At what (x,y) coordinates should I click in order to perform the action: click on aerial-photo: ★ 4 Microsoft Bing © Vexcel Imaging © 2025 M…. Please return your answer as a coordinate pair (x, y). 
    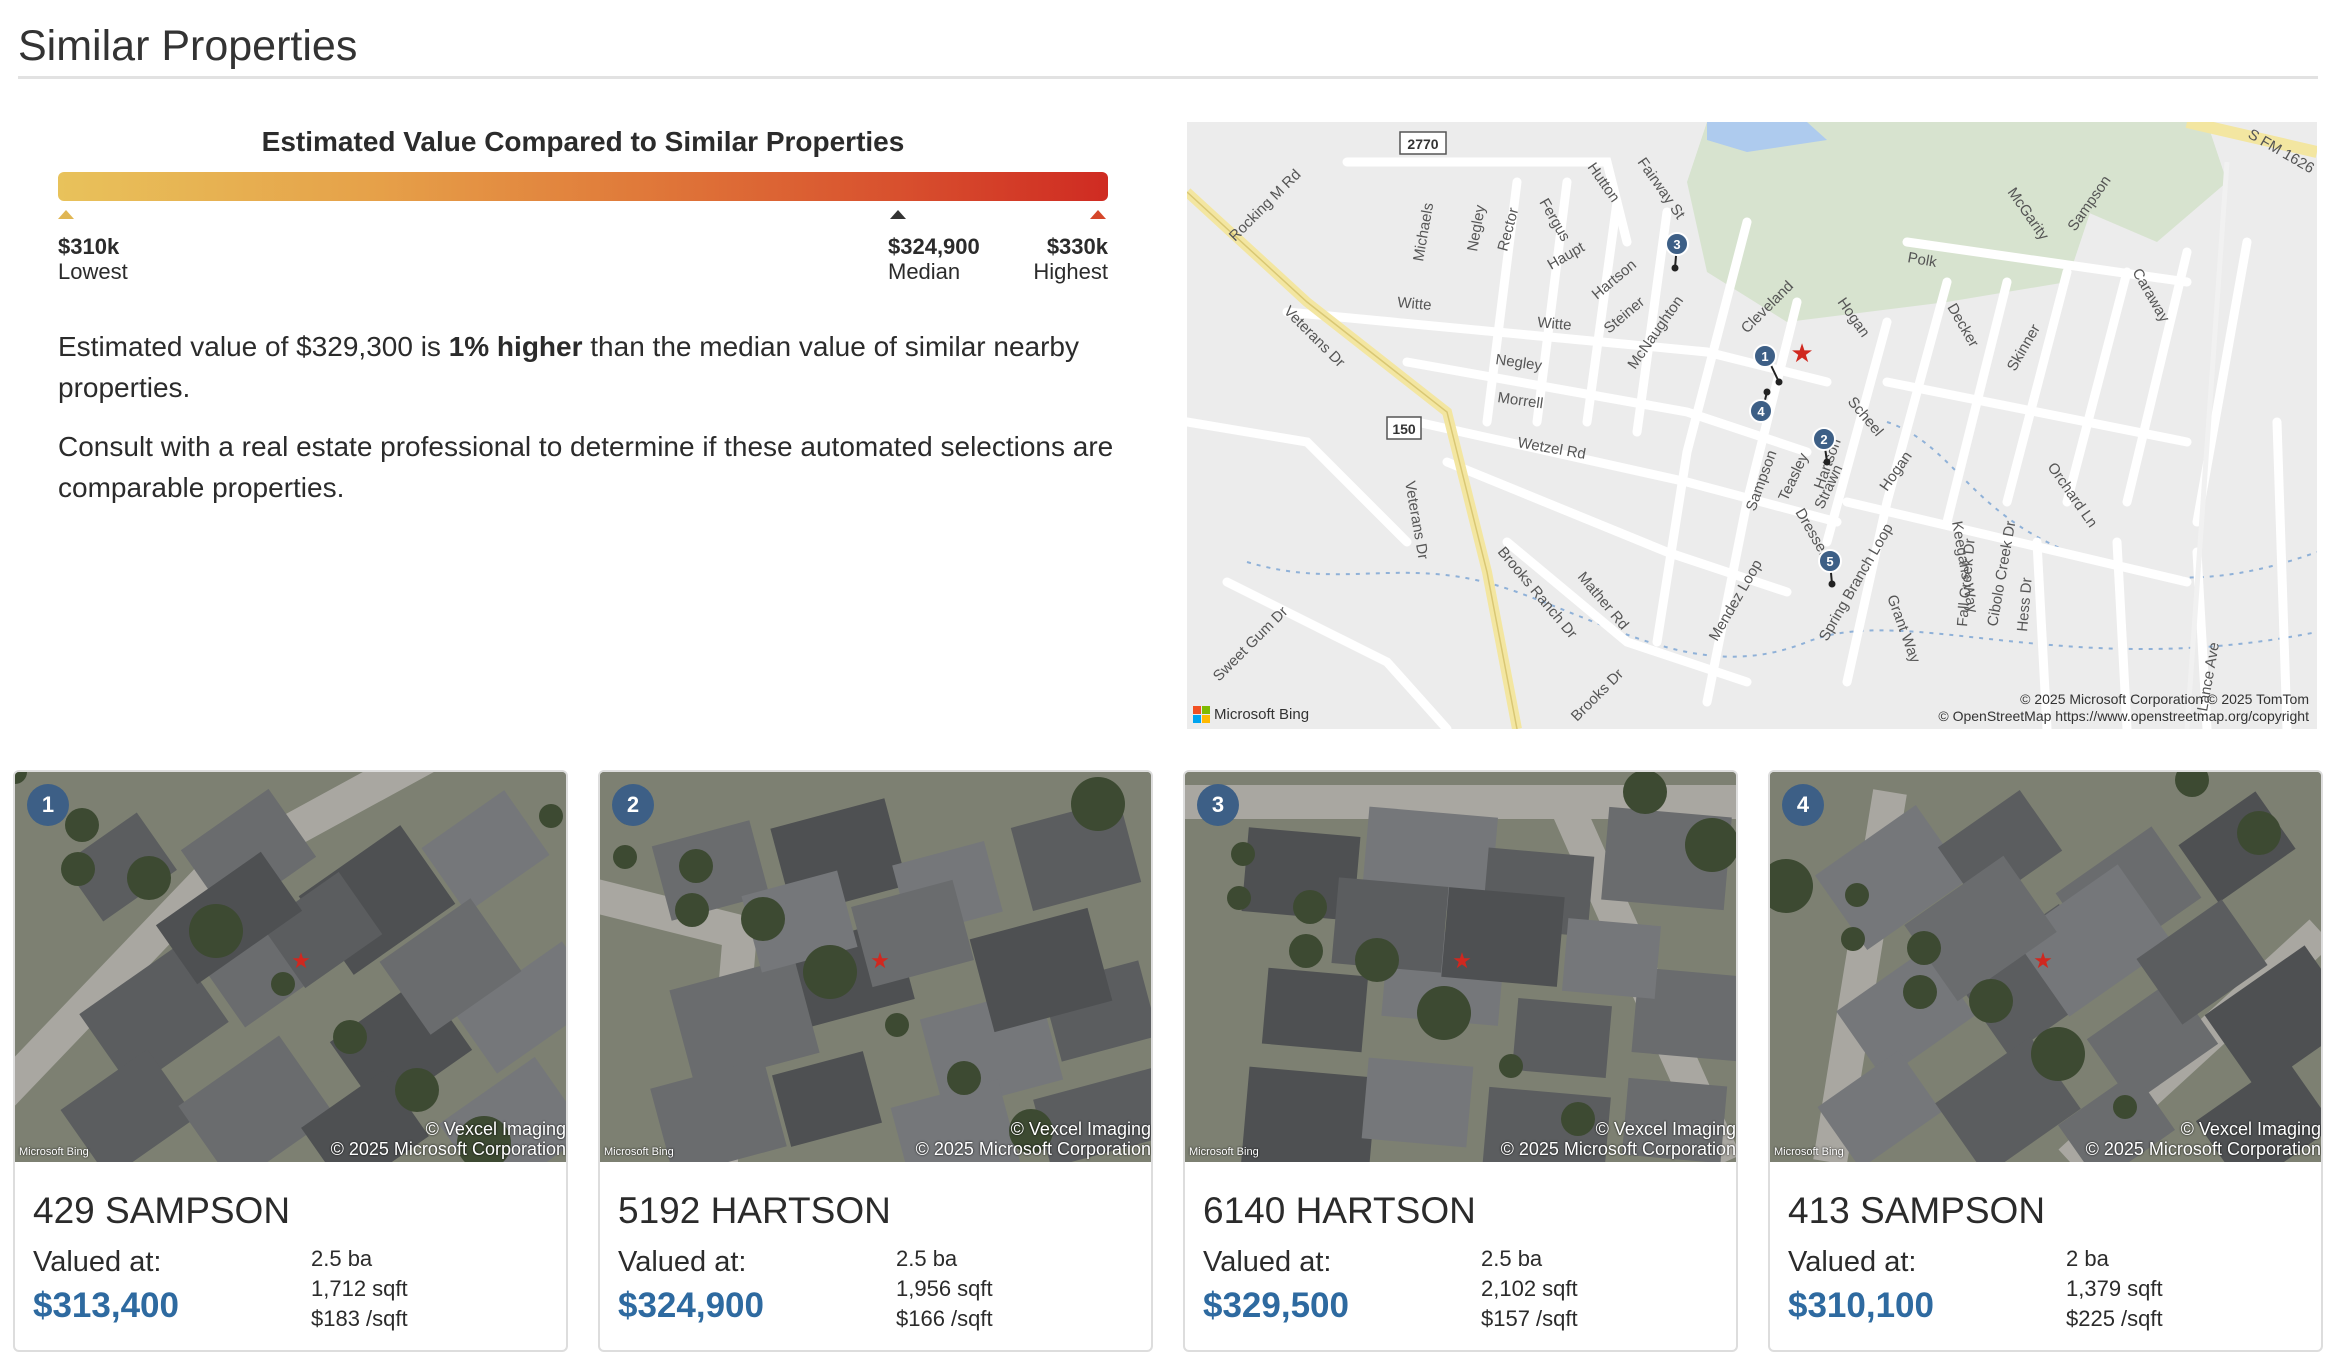
    Looking at the image, I should click on (2045, 967).